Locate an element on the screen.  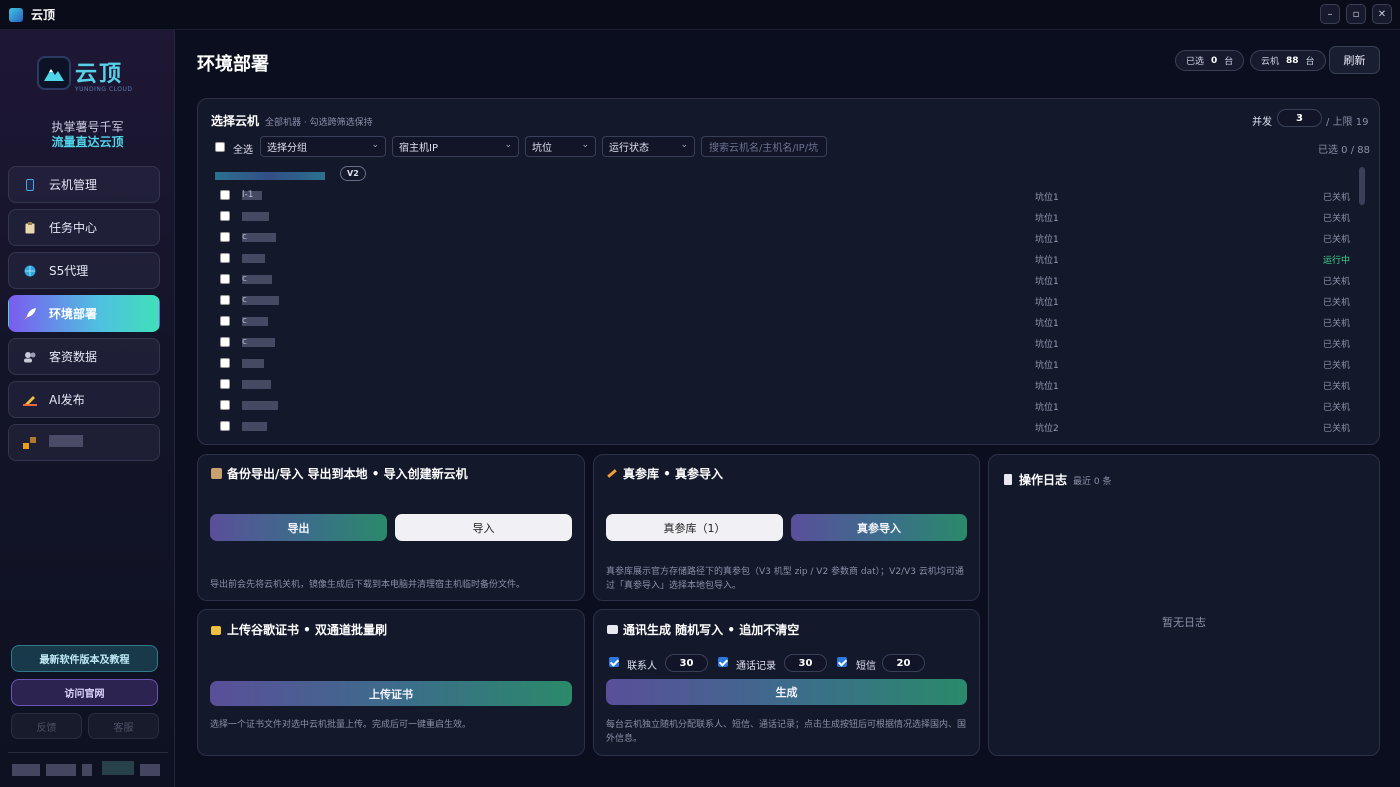
calls-count-input: 30 is located at coordinates (805, 663).